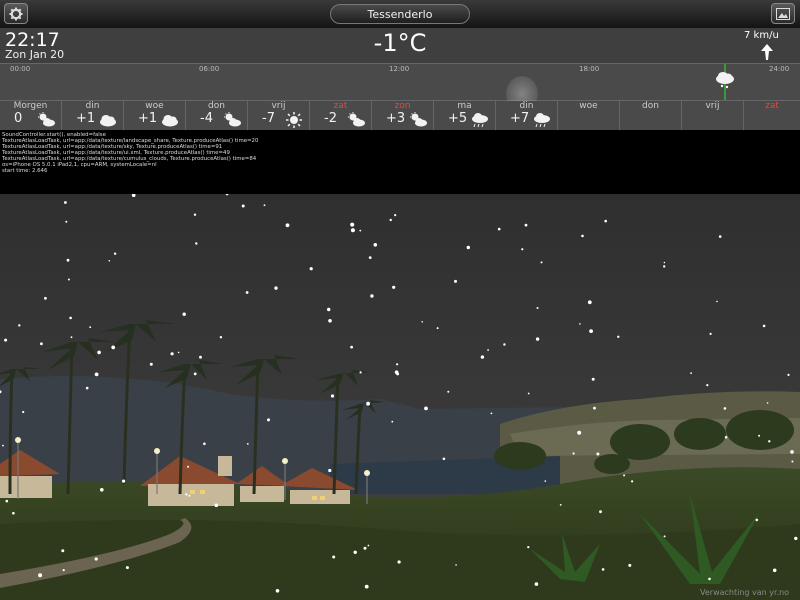 The image size is (800, 600). I want to click on forecast-day-name: vrij, so click(712, 106).